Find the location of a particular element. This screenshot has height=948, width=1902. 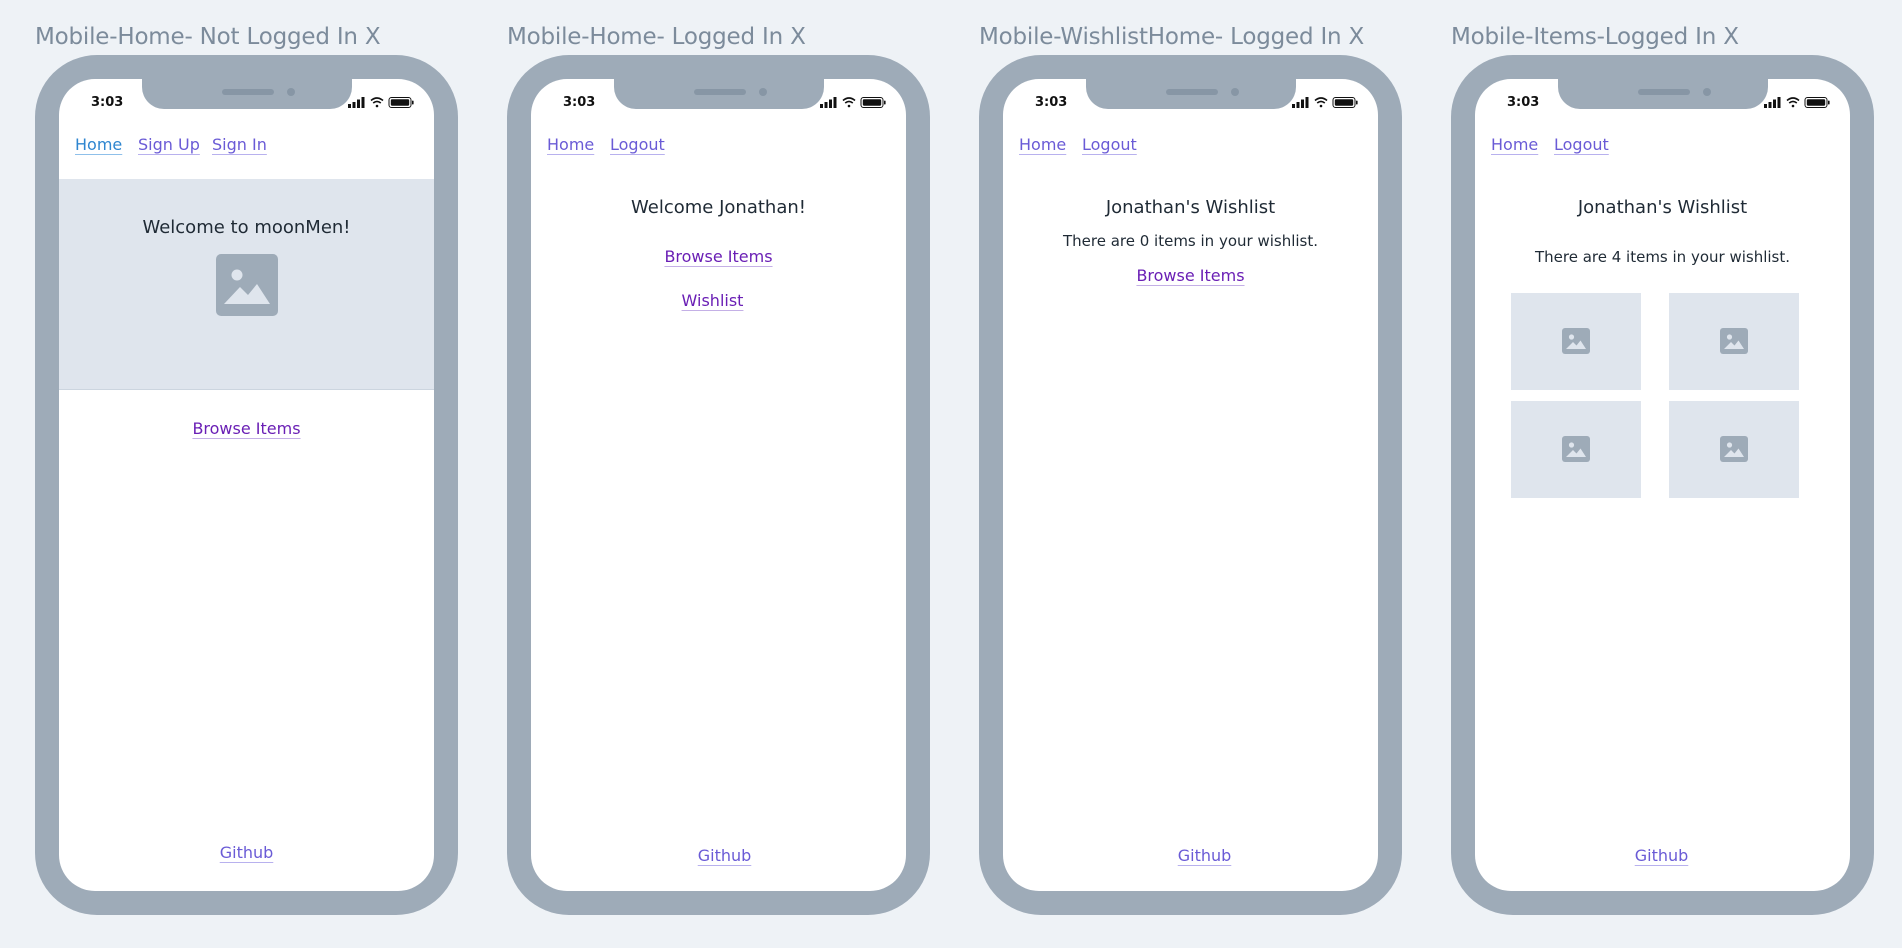

frame-title-home-logged-in: Mobile-Home- Logged In X is located at coordinates (656, 37).